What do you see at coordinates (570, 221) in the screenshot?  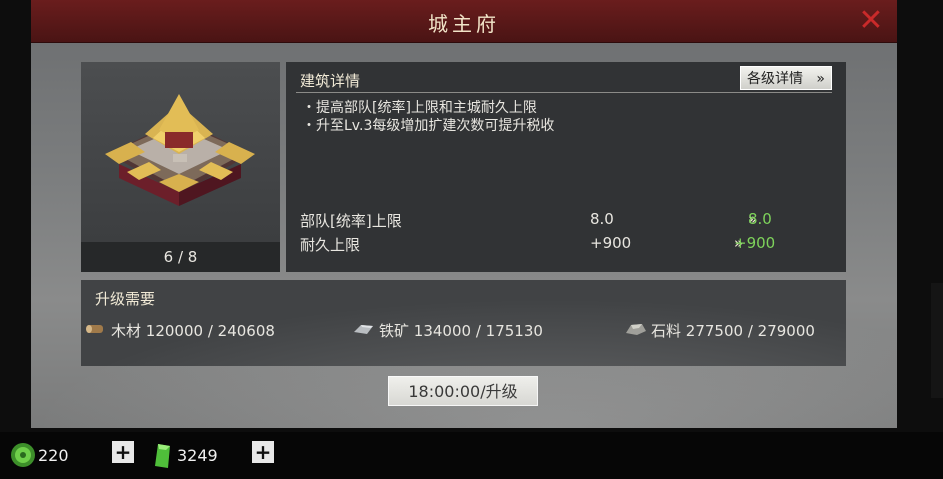 I see `stat-row-command-cap: 部队[统率]上限 8.0 » 8.0` at bounding box center [570, 221].